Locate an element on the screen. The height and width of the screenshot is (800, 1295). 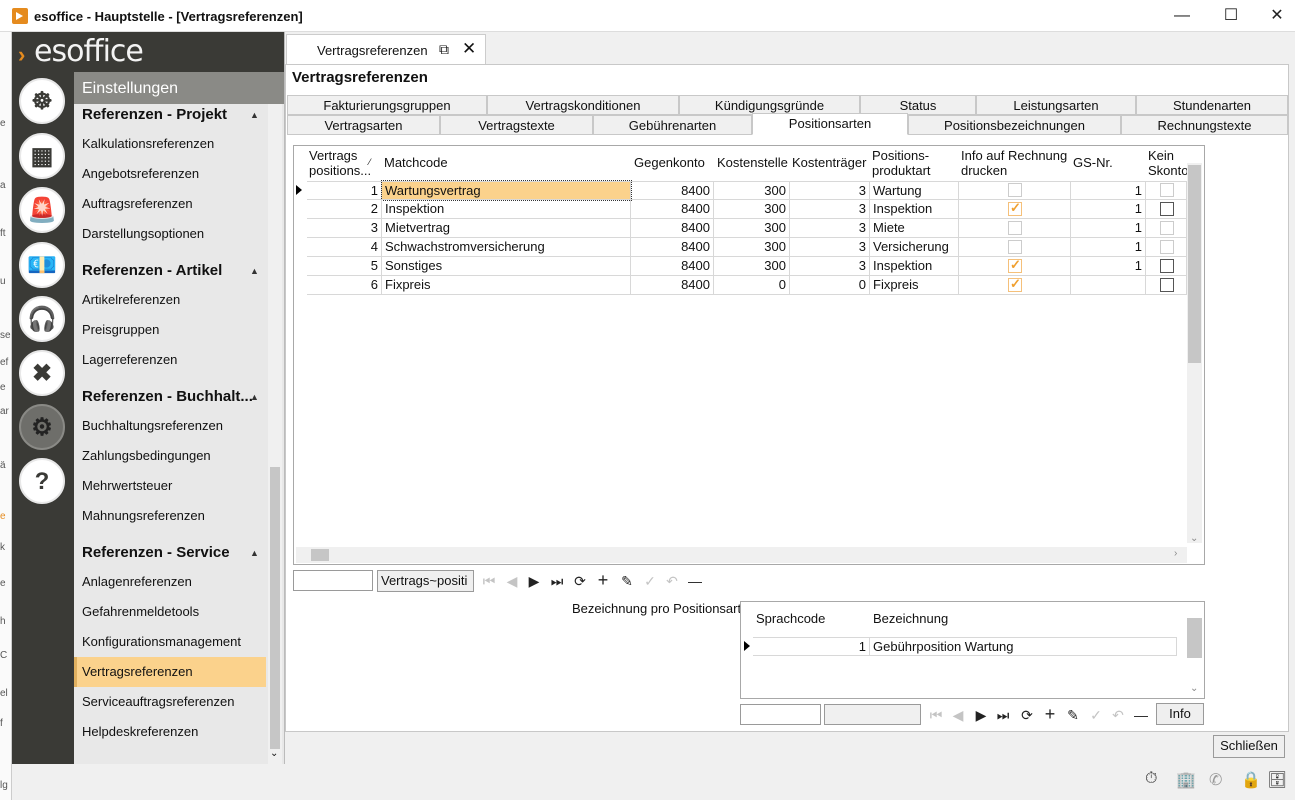
cell-gs-nr is located at coordinates (1108, 285).